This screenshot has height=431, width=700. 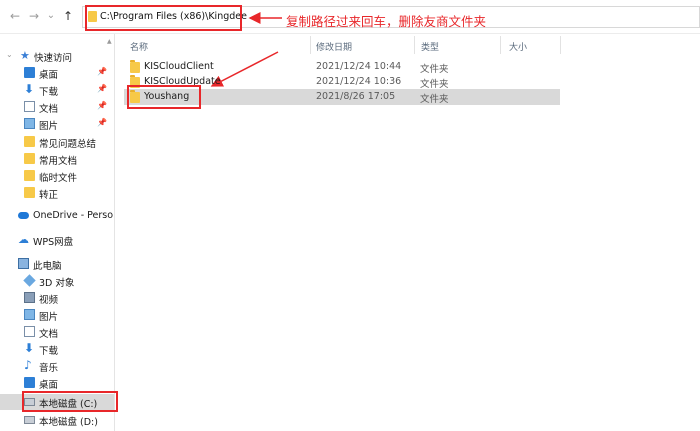 I want to click on sidebar-item-desktop: 桌面 📌, so click(x=65, y=73).